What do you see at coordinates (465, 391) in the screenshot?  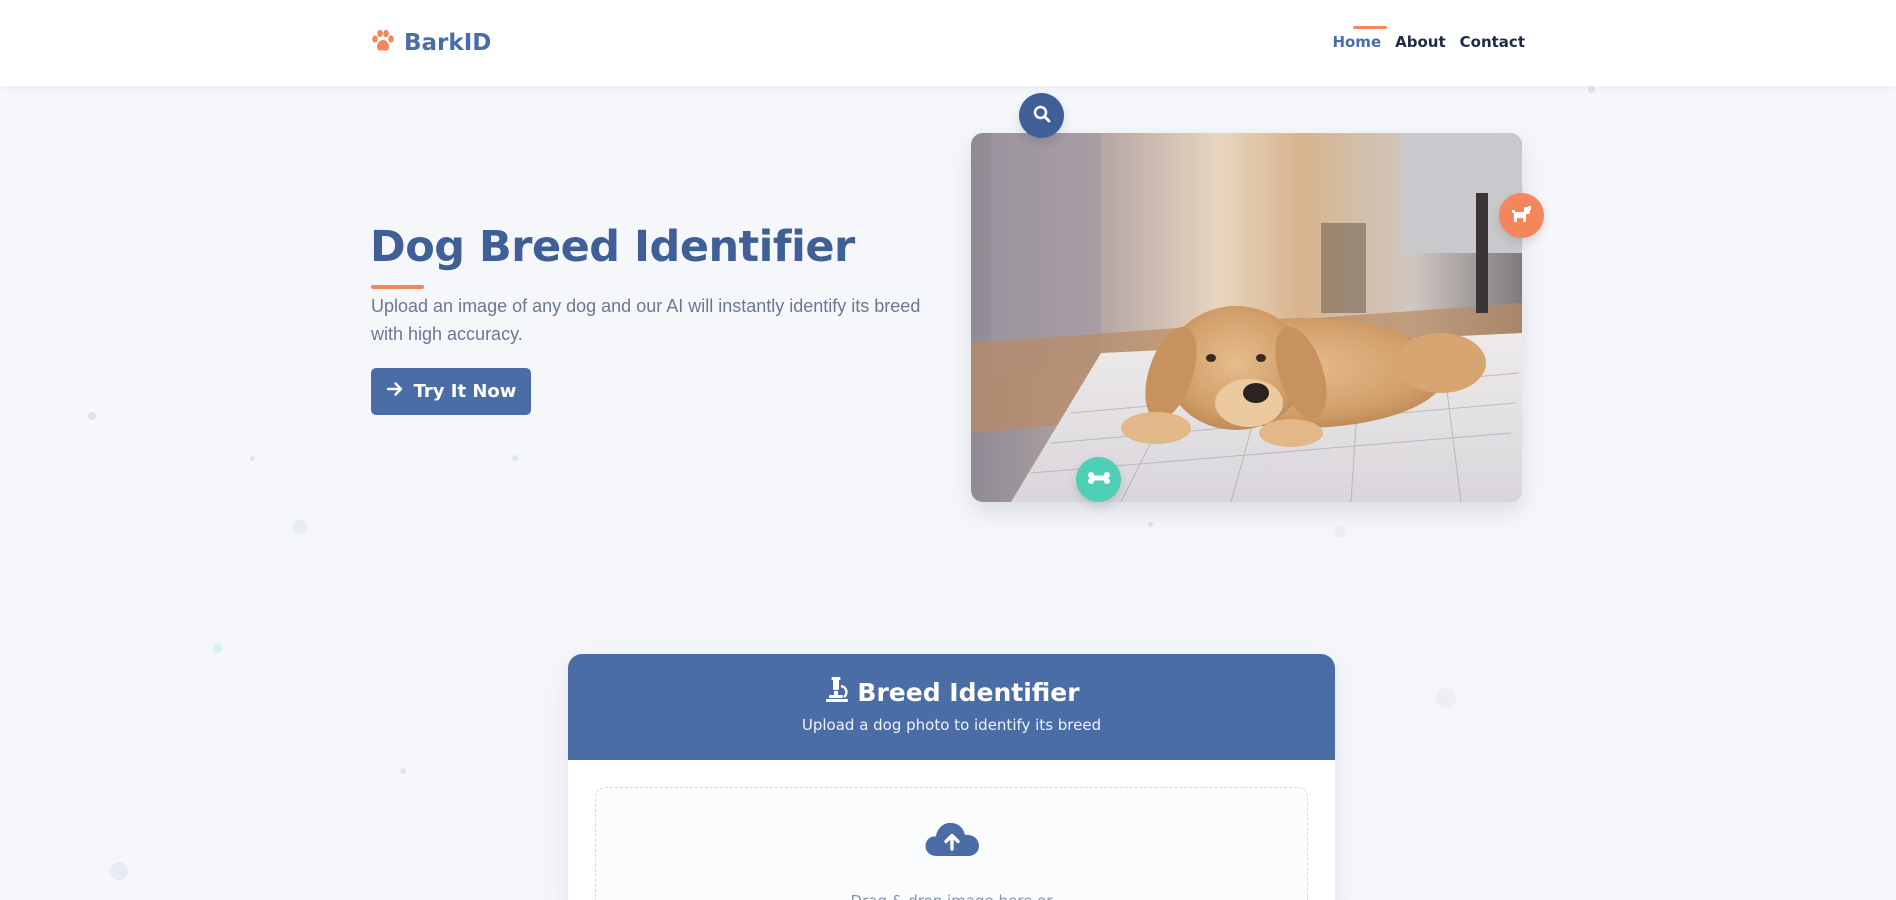 I see `try-it-now-label: Try It Now` at bounding box center [465, 391].